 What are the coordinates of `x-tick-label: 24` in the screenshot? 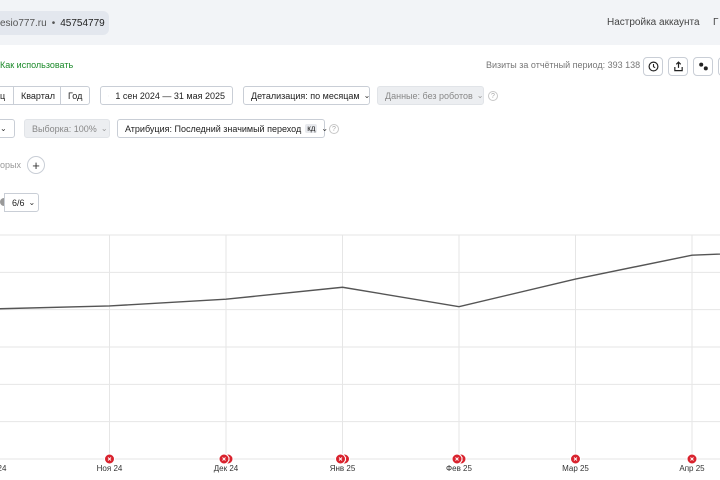 It's located at (3, 468).